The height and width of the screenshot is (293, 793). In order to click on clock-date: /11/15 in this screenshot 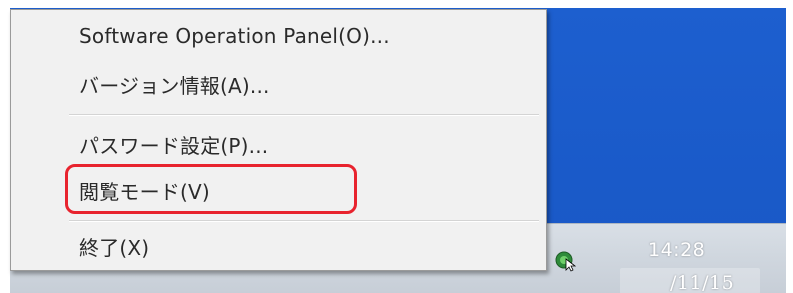, I will do `click(702, 282)`.